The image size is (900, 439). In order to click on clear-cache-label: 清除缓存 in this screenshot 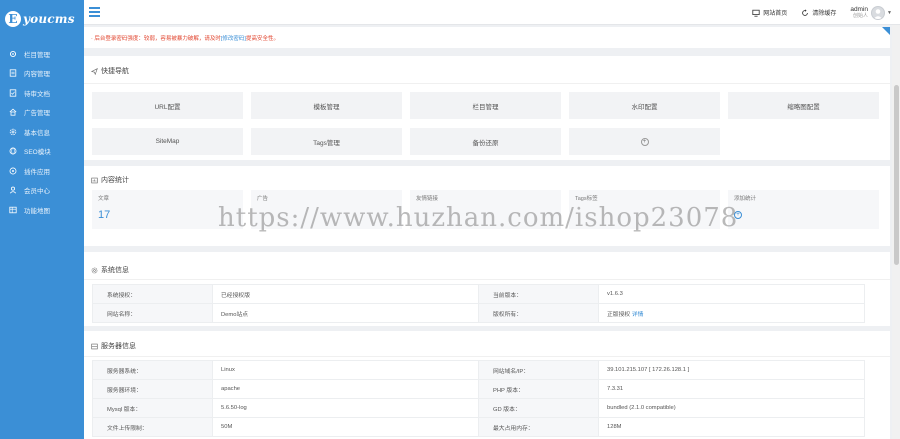, I will do `click(824, 14)`.